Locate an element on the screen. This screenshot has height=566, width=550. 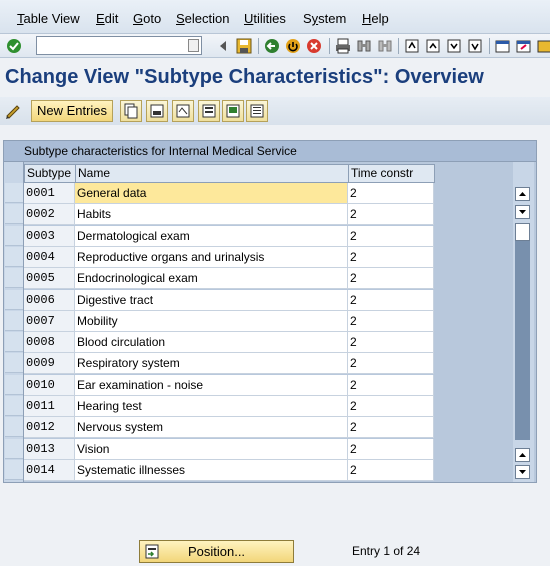
new-entries-button: New Entries is located at coordinates (72, 111).